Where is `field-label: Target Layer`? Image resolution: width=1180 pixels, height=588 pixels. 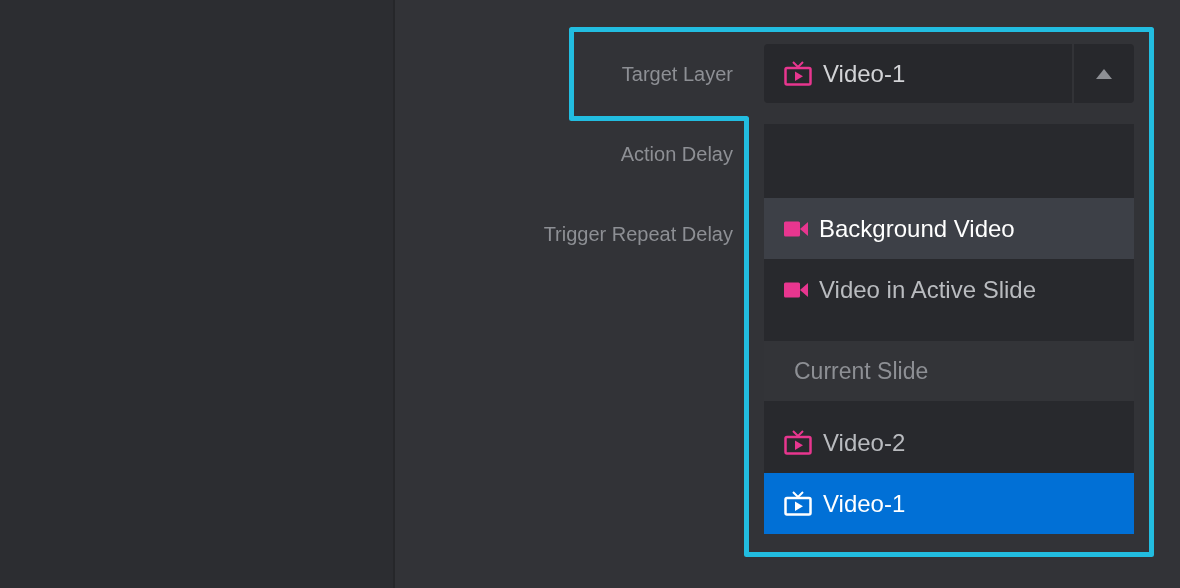 field-label: Target Layer is located at coordinates (677, 74).